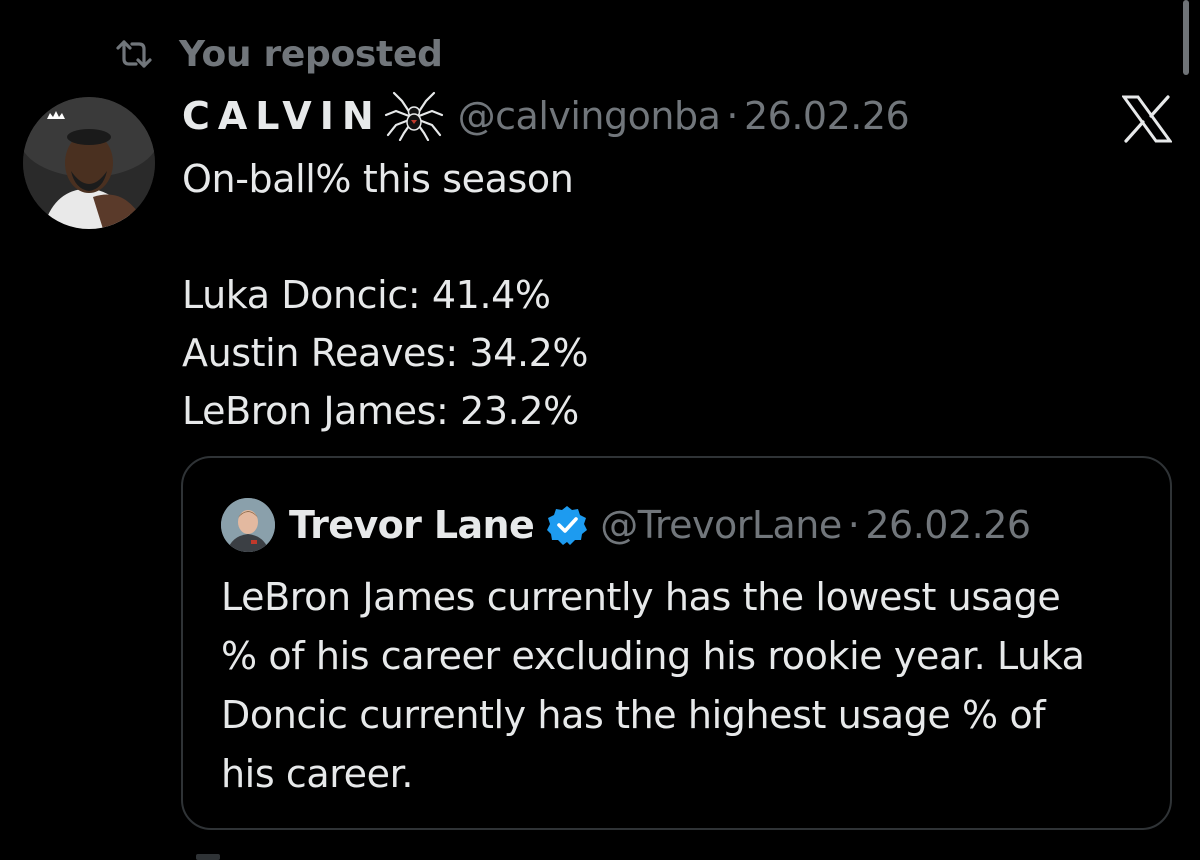 The width and height of the screenshot is (1200, 860). I want to click on x-logo-icon, so click(1147, 119).